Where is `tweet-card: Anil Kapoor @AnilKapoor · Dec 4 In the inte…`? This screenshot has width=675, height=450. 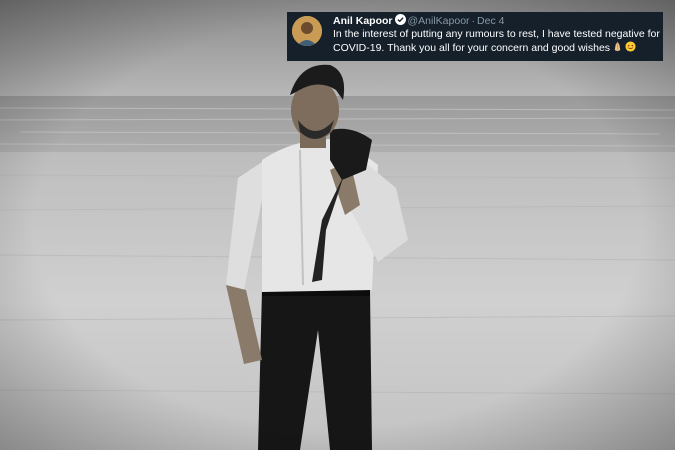 tweet-card: Anil Kapoor @AnilKapoor · Dec 4 In the inte… is located at coordinates (475, 36).